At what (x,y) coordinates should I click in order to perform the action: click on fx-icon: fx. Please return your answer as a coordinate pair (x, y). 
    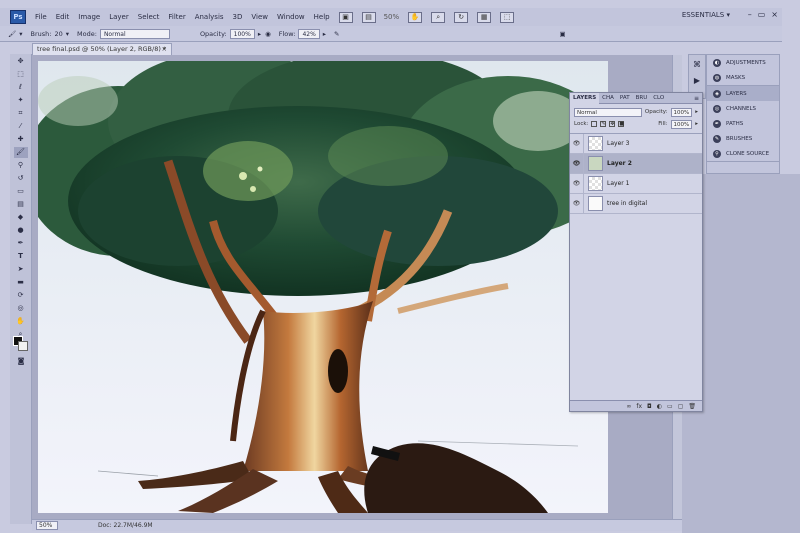
    Looking at the image, I should click on (639, 406).